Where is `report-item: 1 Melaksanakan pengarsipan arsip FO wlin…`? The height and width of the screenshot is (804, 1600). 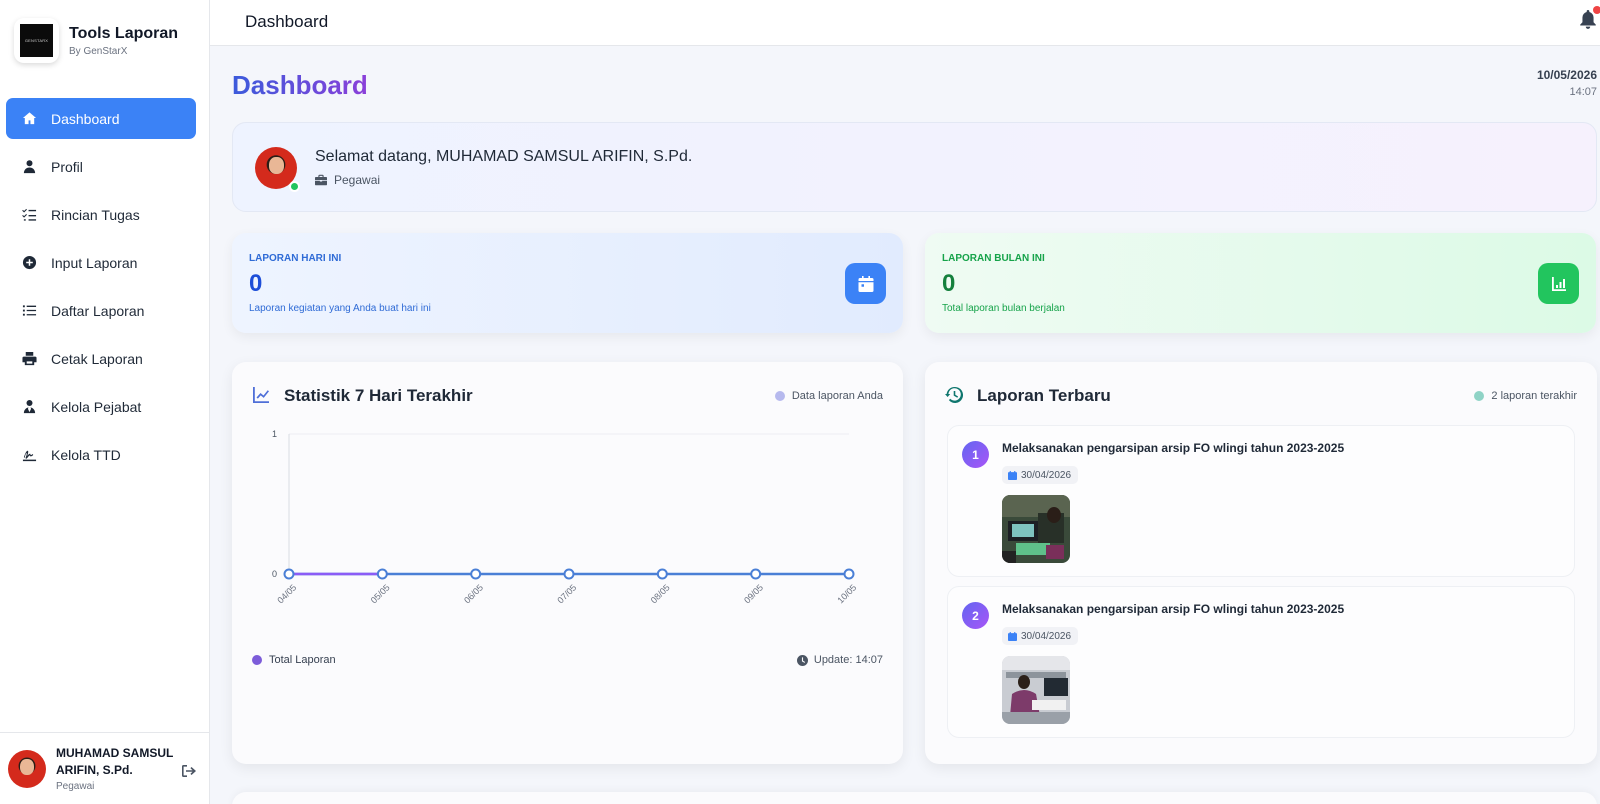
report-item: 1 Melaksanakan pengarsipan arsip FO wlin… is located at coordinates (1261, 501).